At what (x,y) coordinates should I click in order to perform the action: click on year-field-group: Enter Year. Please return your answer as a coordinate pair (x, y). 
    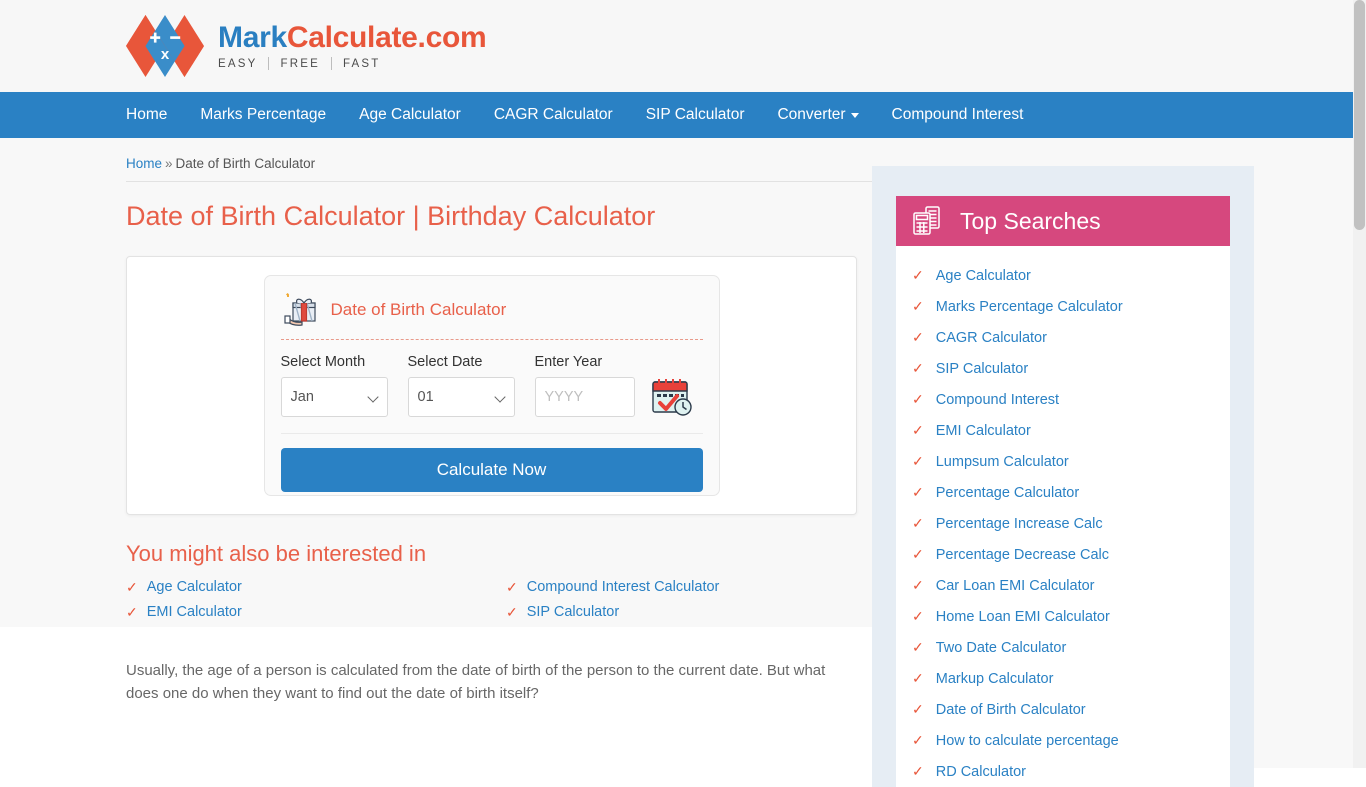
    Looking at the image, I should click on (584, 385).